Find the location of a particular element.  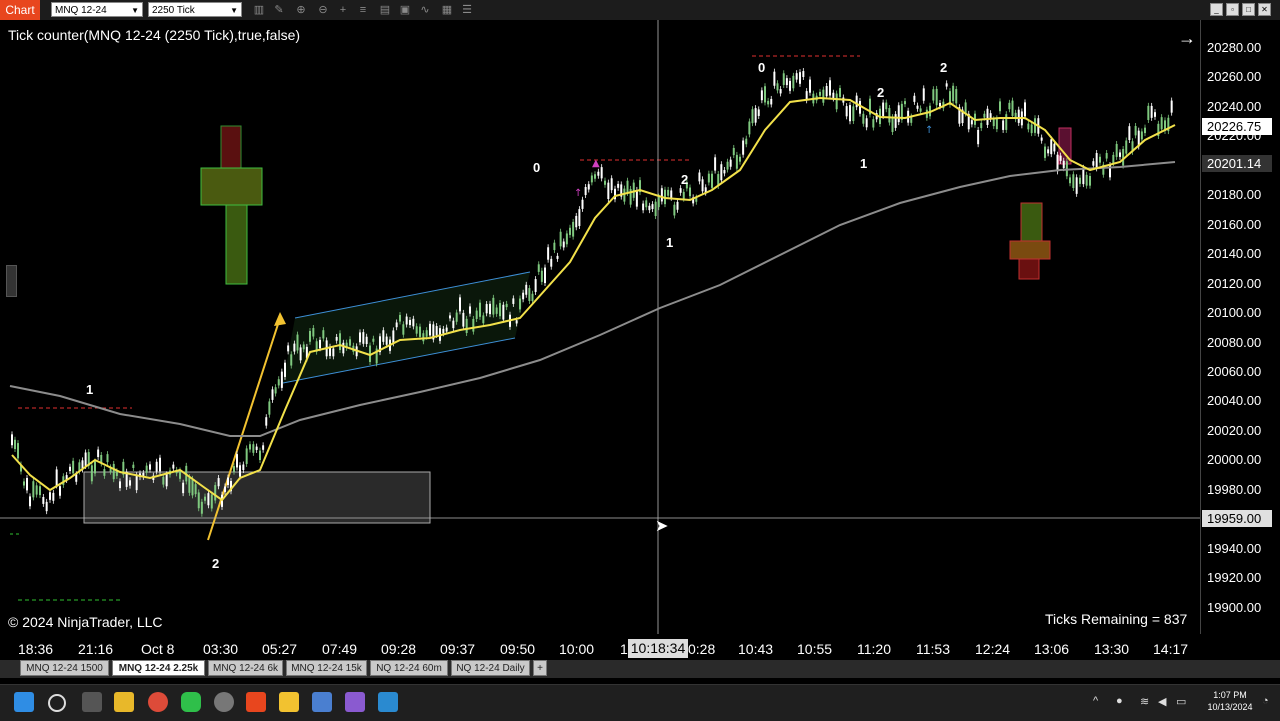

properties-icon: ≡ is located at coordinates (363, 10).